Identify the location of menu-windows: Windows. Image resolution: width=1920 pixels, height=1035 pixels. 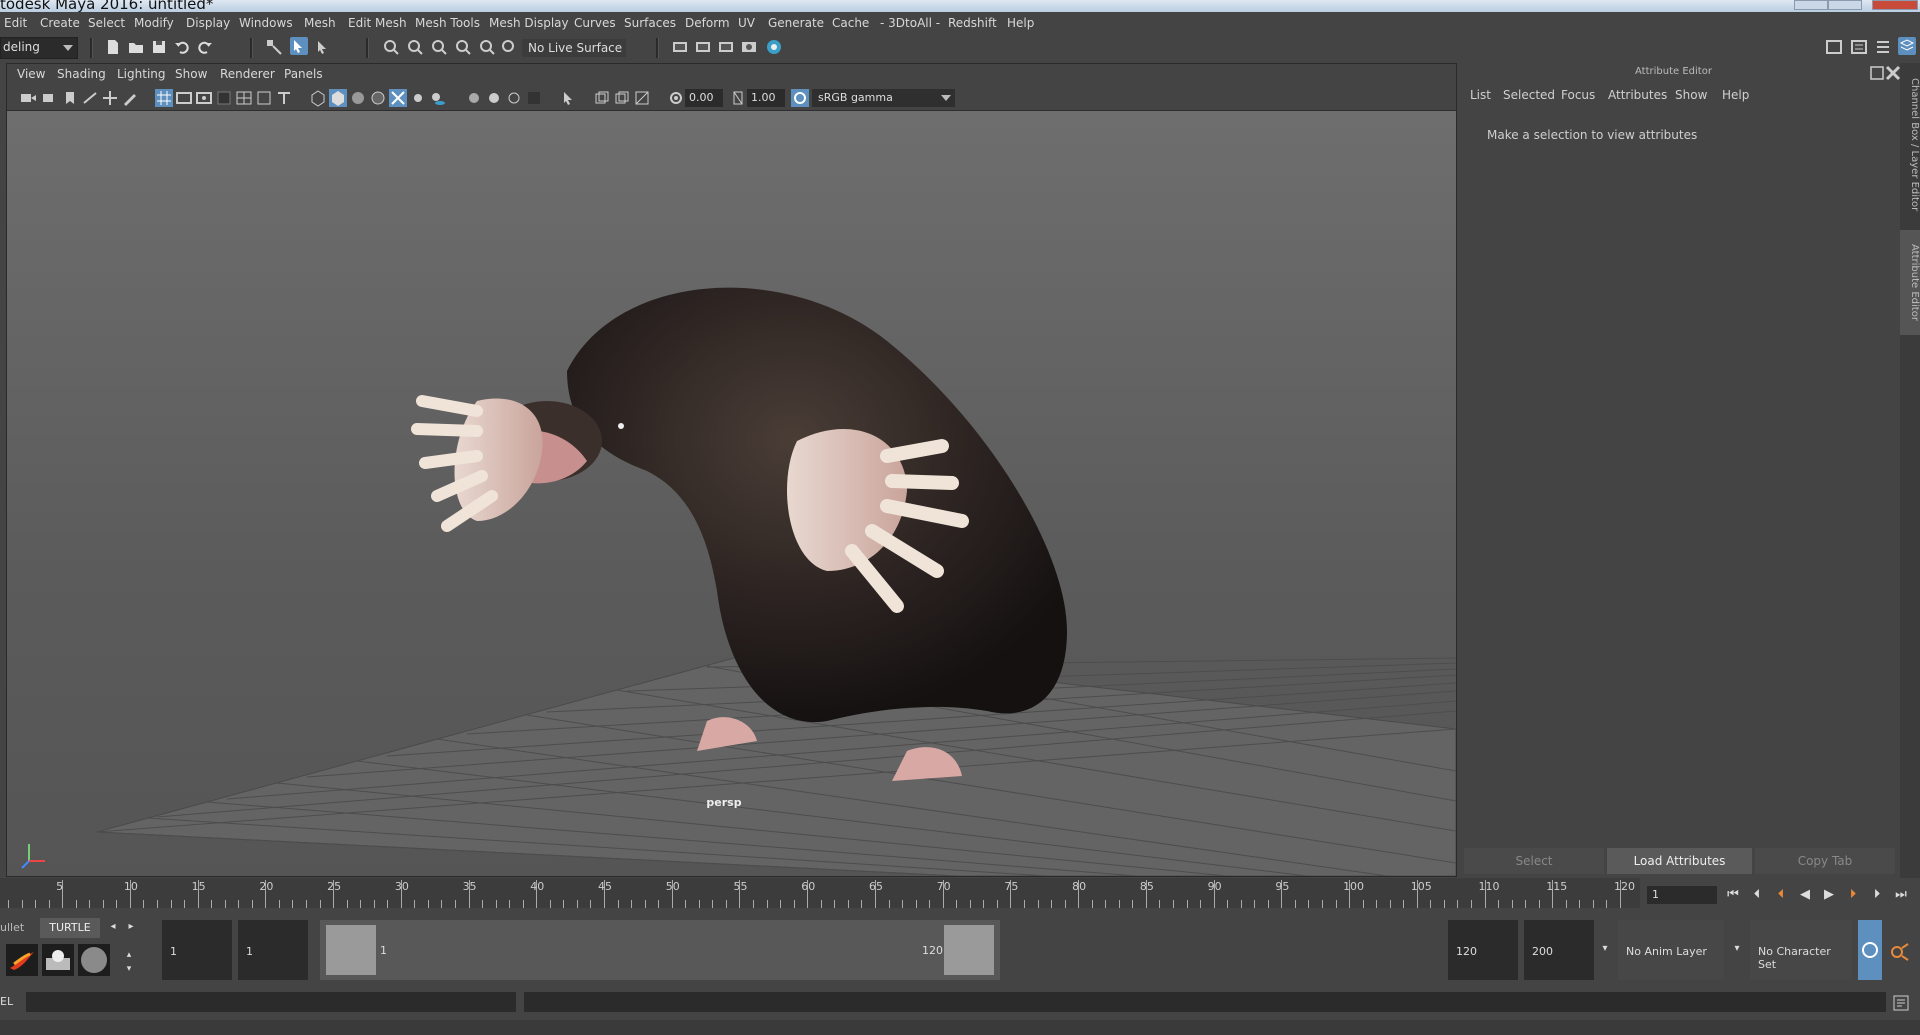
(266, 23).